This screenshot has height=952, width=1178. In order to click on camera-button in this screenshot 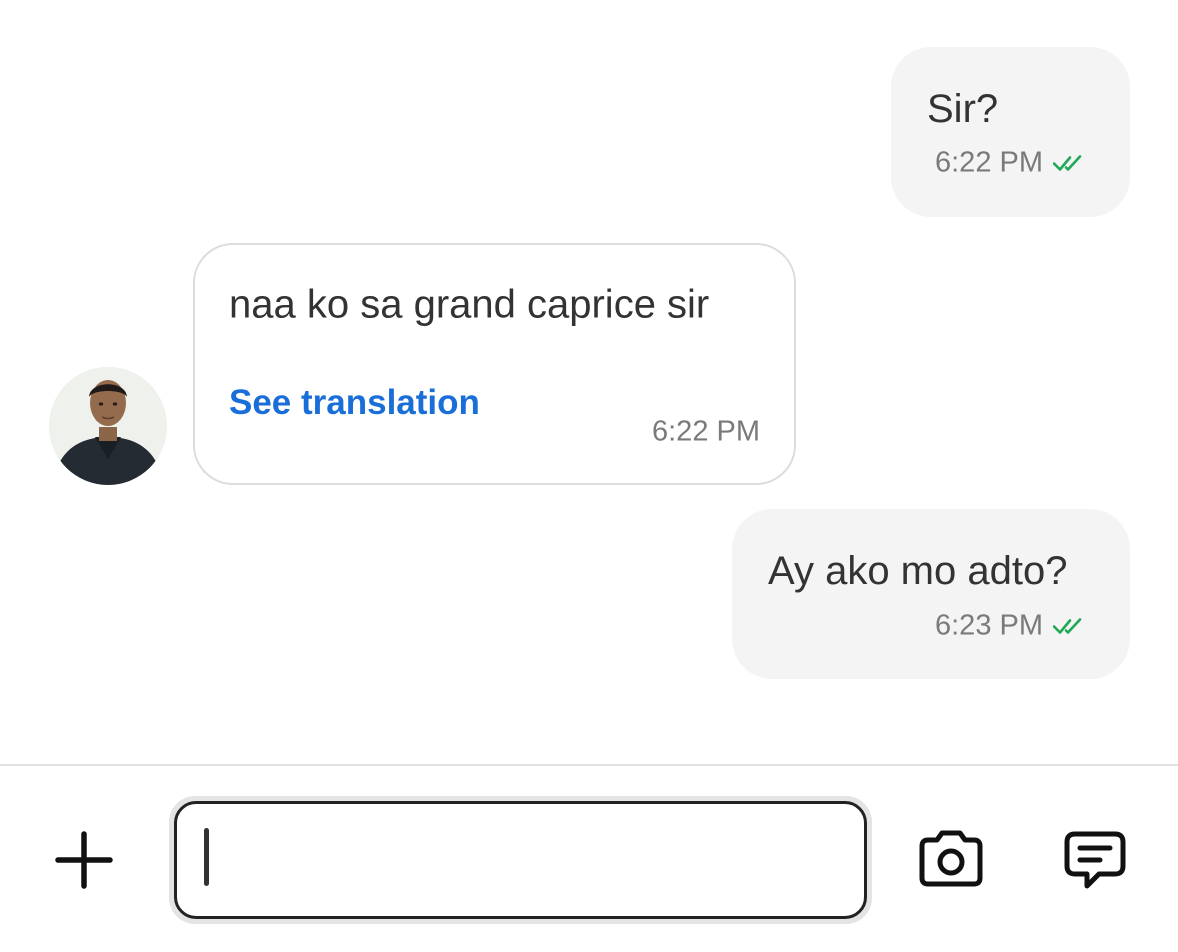, I will do `click(951, 859)`.